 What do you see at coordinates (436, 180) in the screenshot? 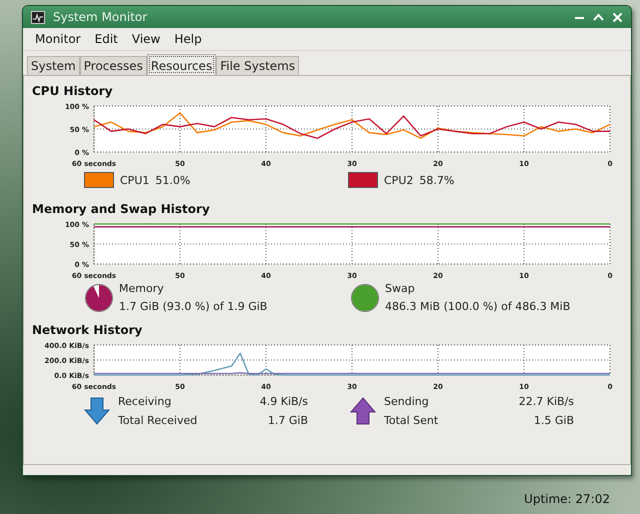
I see `cpu-usage: 58.7%` at bounding box center [436, 180].